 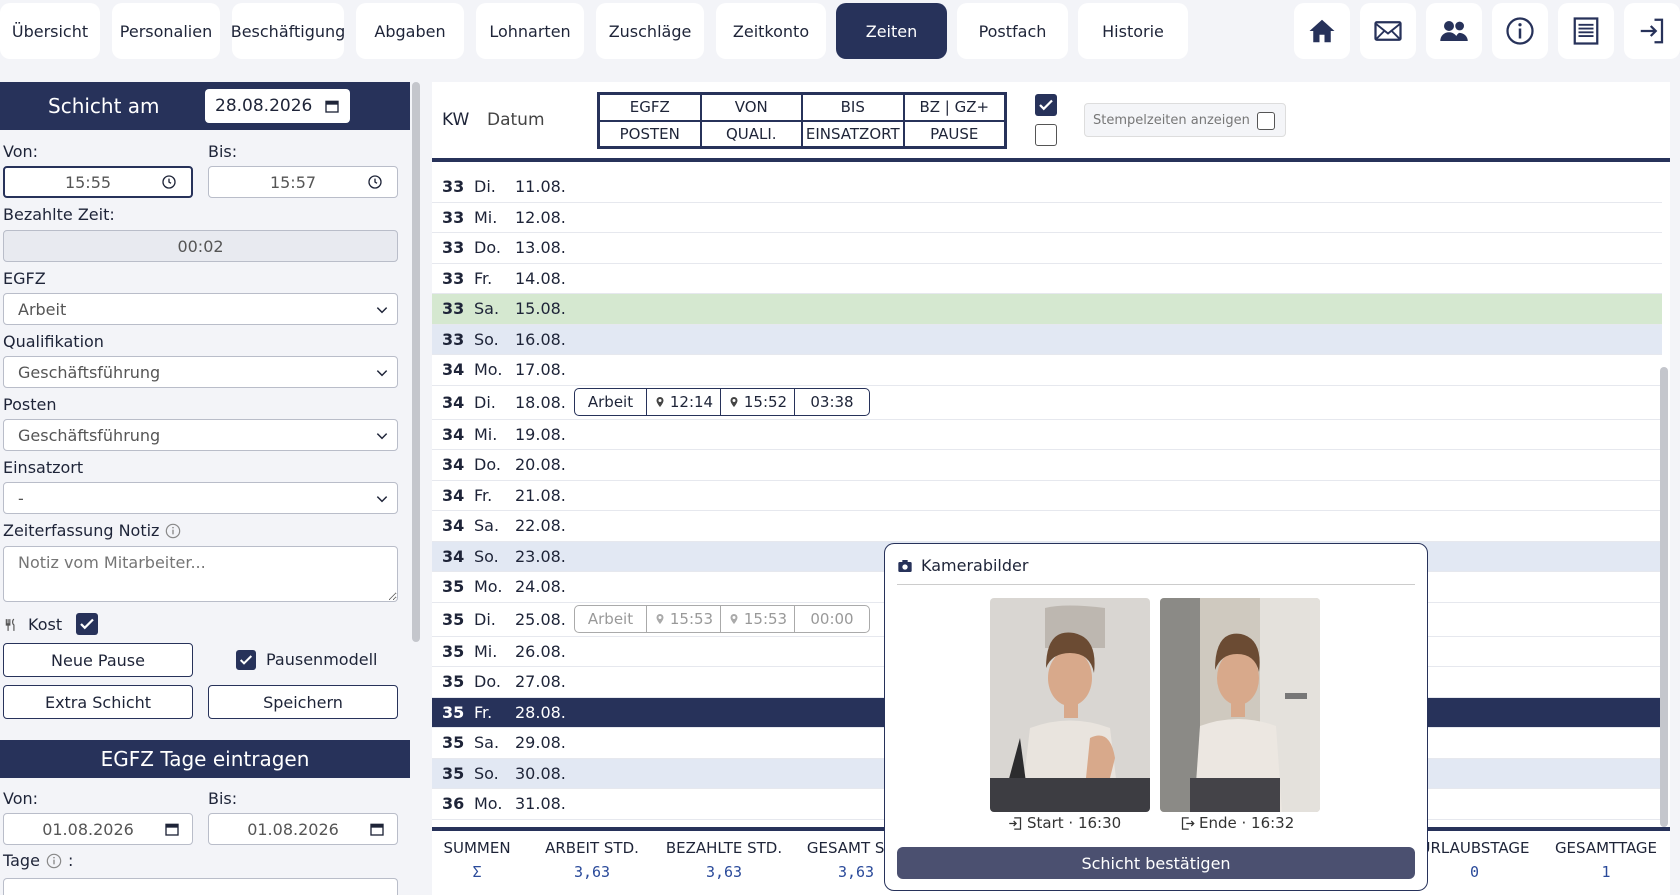 What do you see at coordinates (592, 848) in the screenshot?
I see `sum-arbeit-label: ARBEIT STD.` at bounding box center [592, 848].